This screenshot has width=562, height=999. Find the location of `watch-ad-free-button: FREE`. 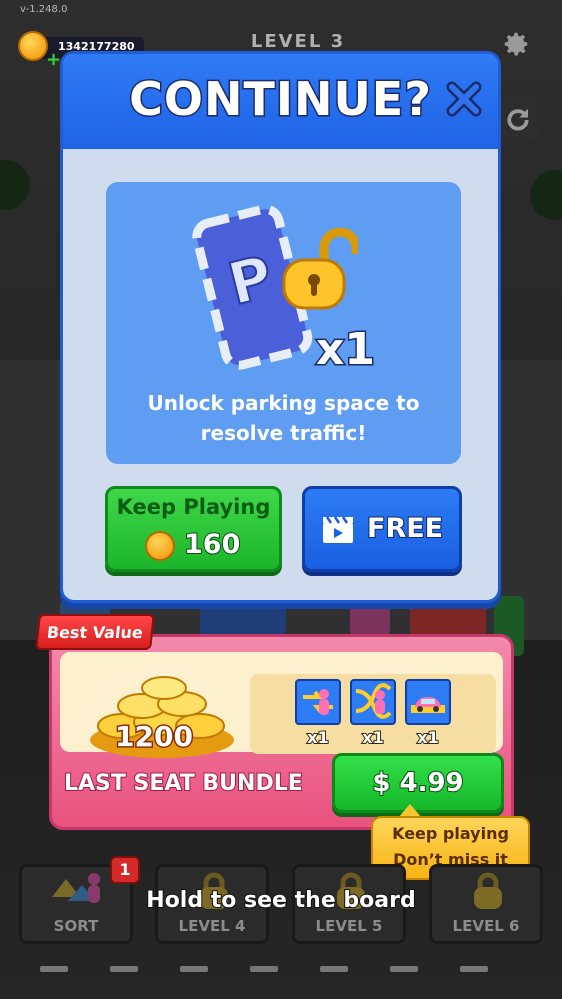

watch-ad-free-button: FREE is located at coordinates (382, 529).